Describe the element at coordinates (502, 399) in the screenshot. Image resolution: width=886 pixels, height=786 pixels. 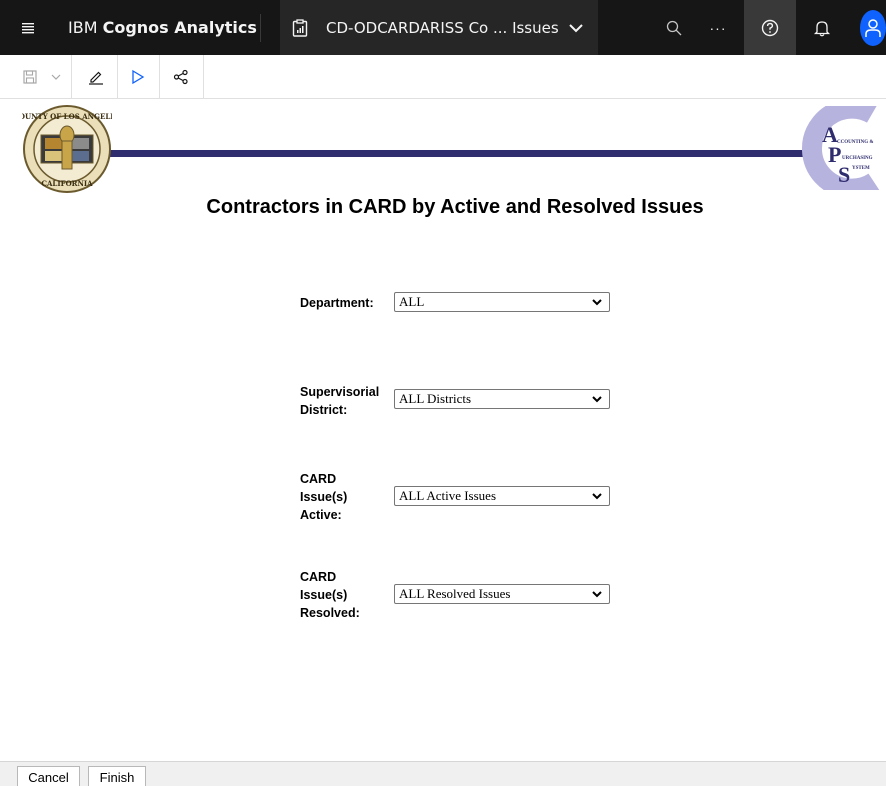
I see `district-select: ALL Districts` at that location.